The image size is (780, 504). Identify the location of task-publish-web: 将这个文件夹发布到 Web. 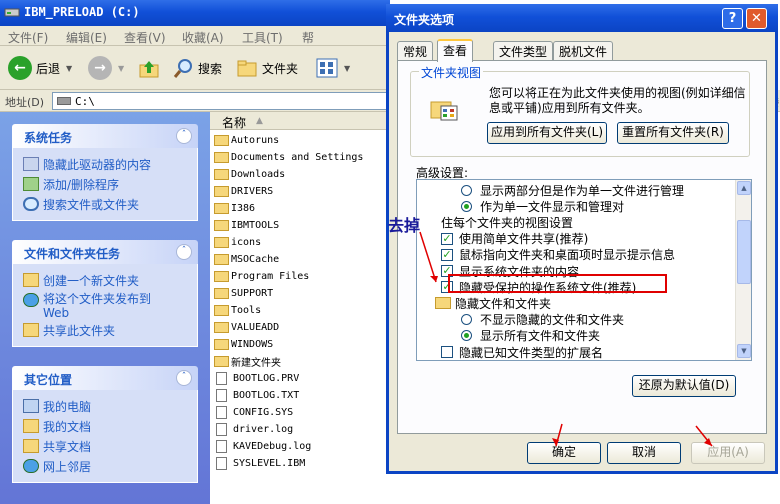
(110, 305).